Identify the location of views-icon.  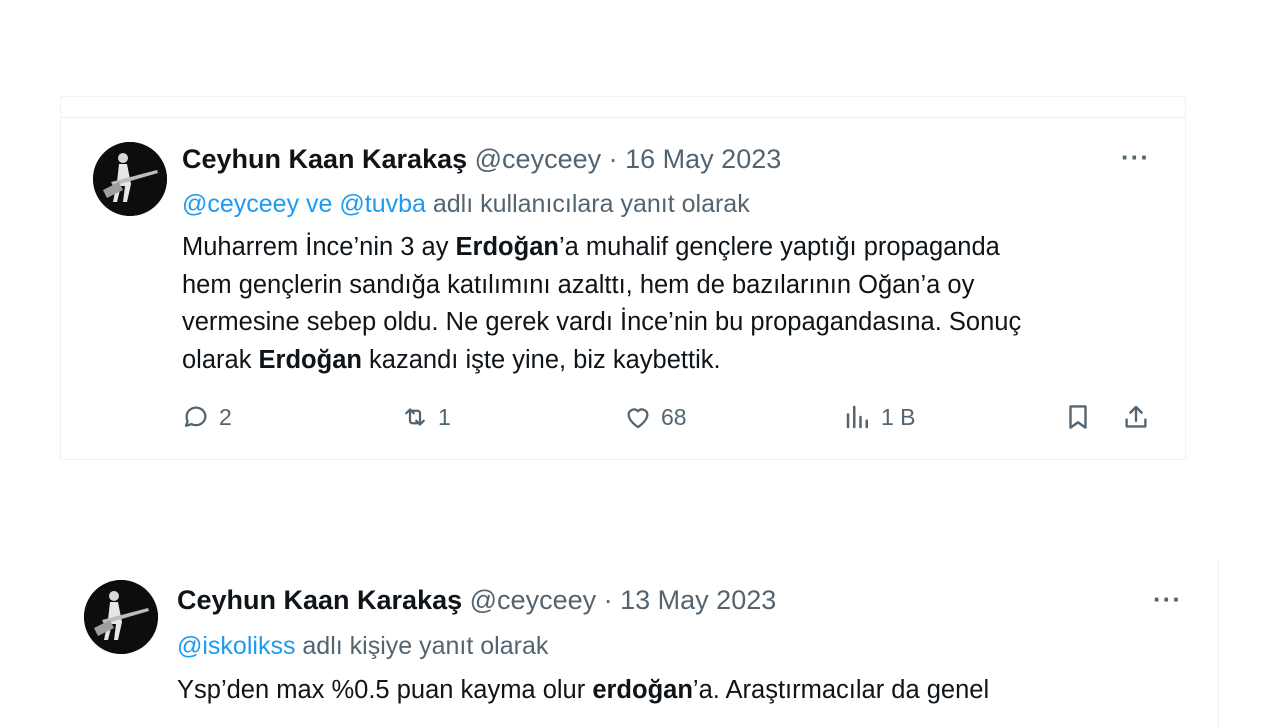
(857, 417).